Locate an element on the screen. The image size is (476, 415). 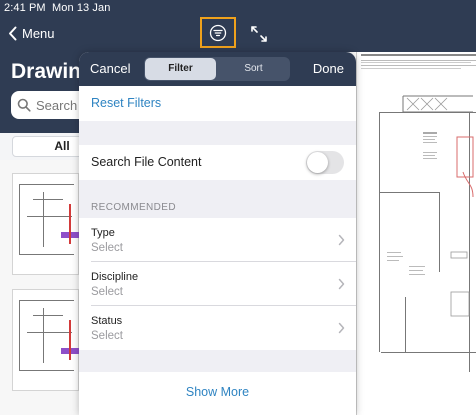
filter-item-label: Discipline is located at coordinates (115, 277).